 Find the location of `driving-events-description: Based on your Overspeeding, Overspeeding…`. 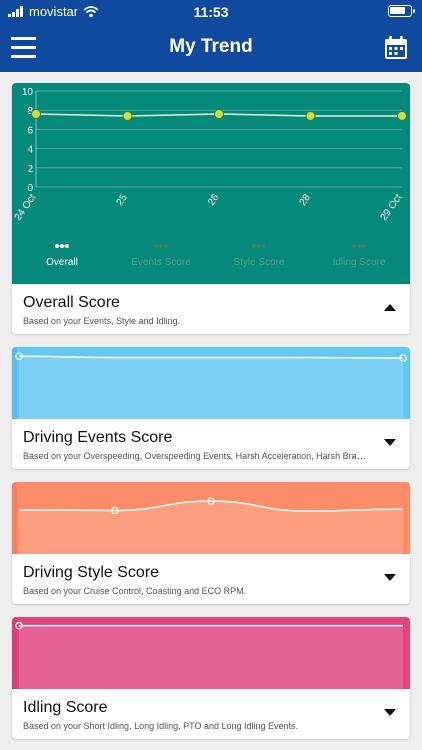

driving-events-description: Based on your Overspeeding, Overspeeding… is located at coordinates (195, 456).